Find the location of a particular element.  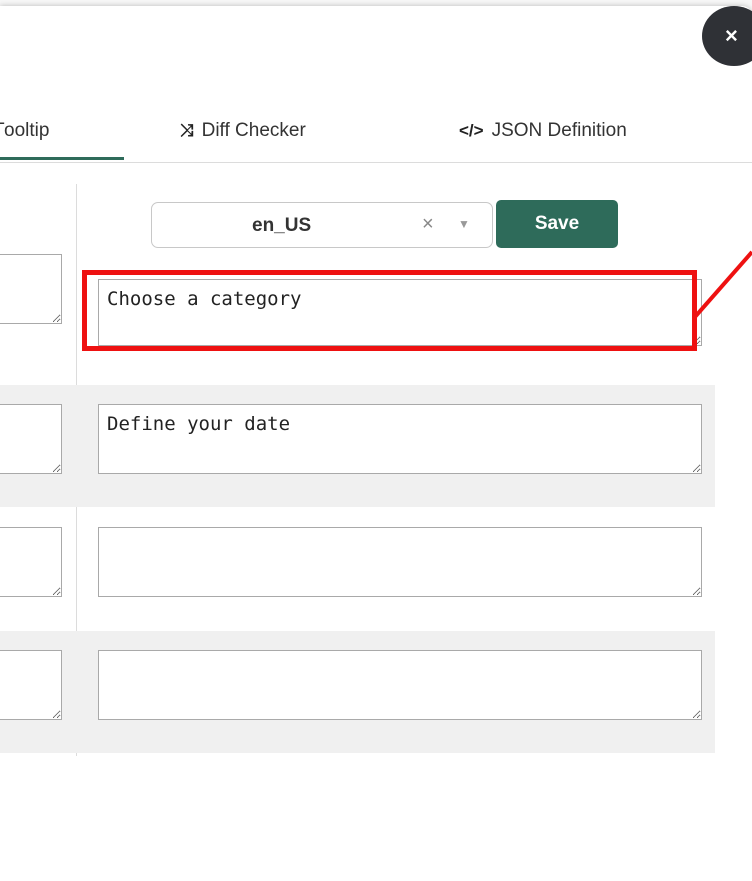

shuffle-icon: ⤨ is located at coordinates (187, 130).